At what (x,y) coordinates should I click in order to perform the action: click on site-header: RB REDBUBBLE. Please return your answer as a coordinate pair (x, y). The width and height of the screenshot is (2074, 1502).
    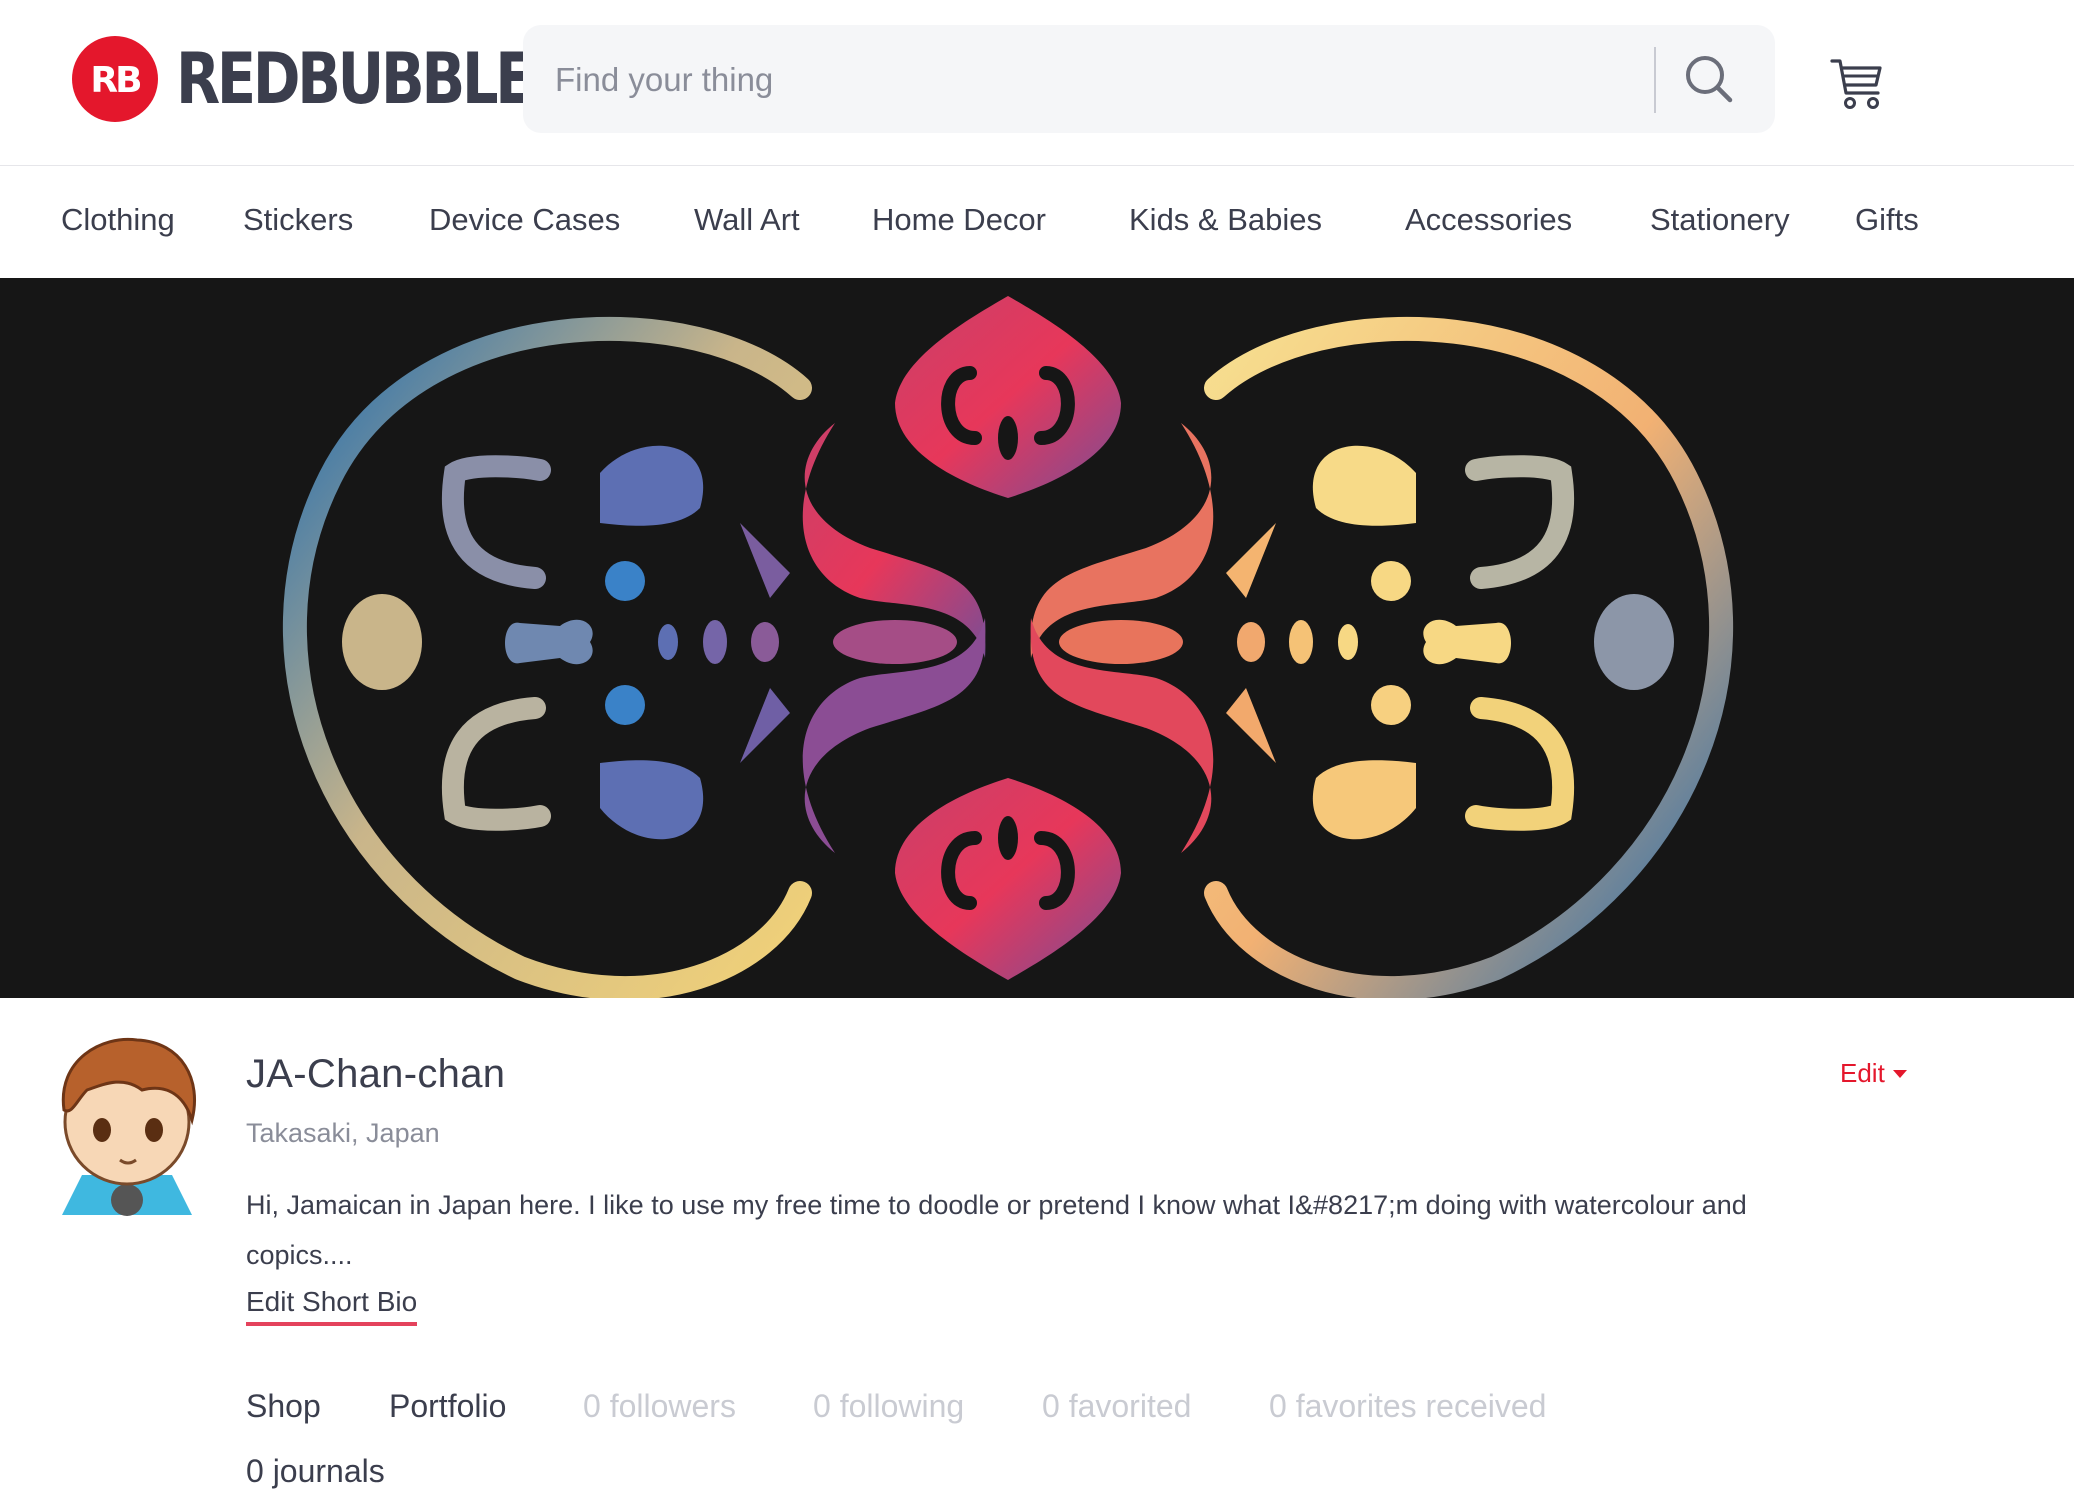
    Looking at the image, I should click on (1037, 83).